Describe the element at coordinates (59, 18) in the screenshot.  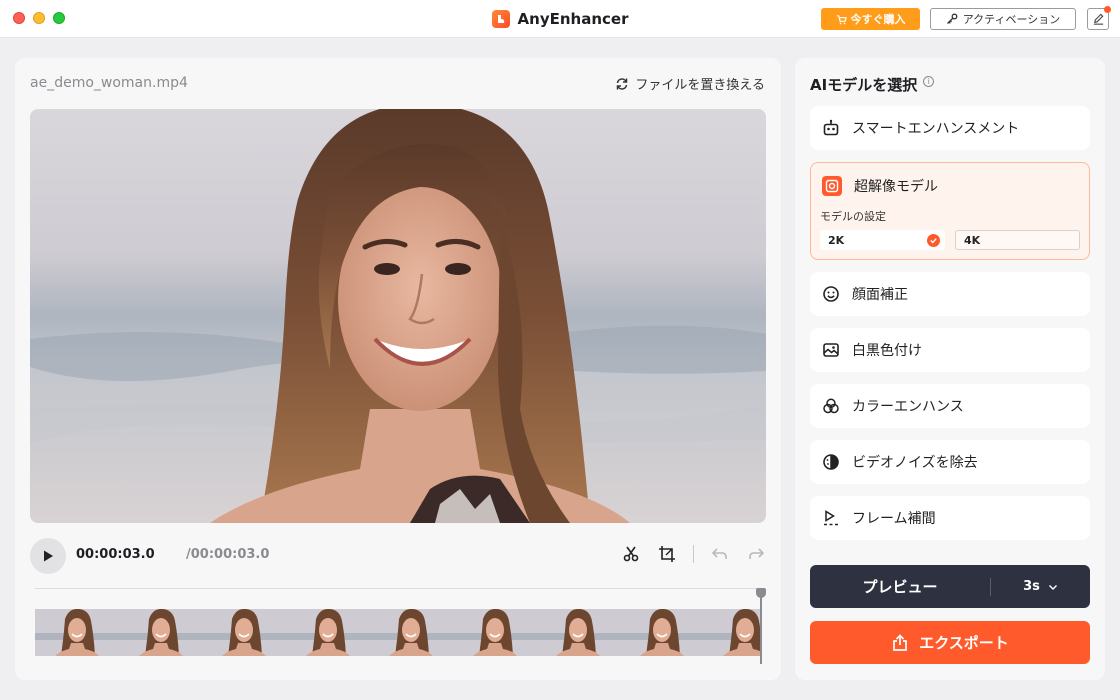
I see `zoom-window-button` at that location.